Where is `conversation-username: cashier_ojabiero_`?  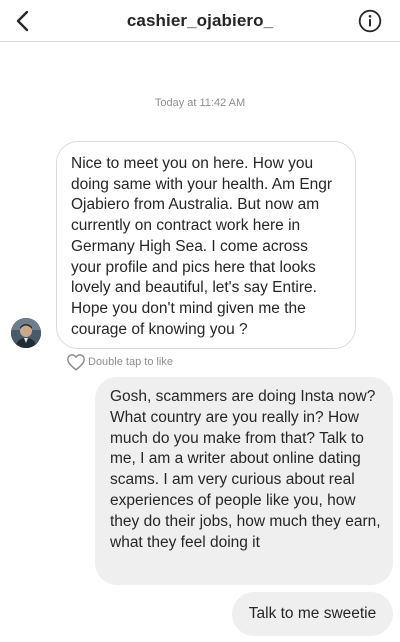 conversation-username: cashier_ojabiero_ is located at coordinates (200, 21).